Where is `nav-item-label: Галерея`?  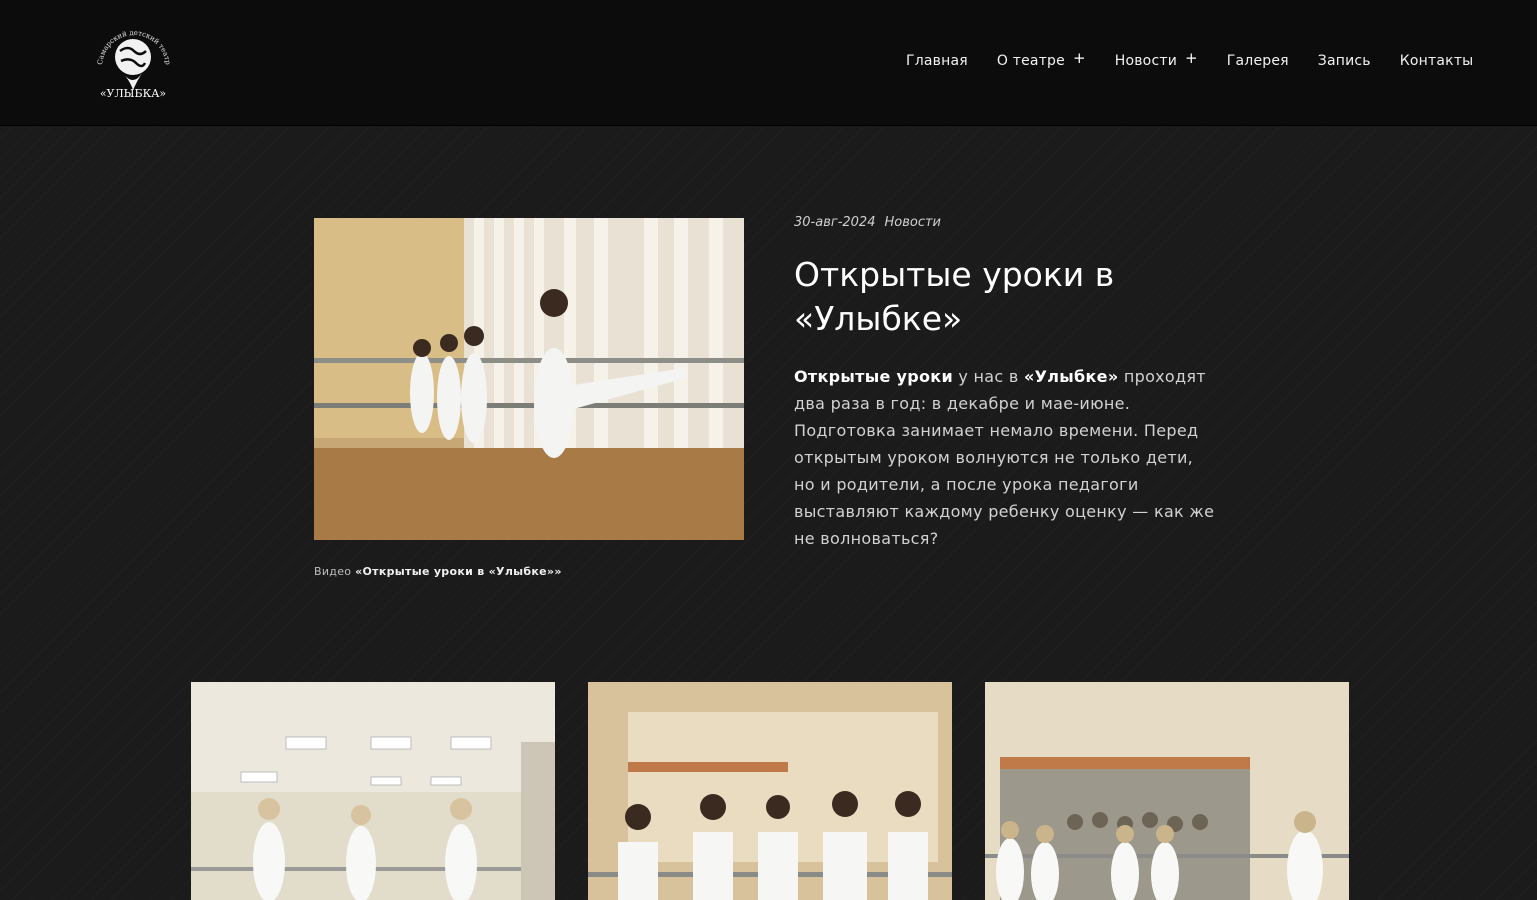
nav-item-label: Галерея is located at coordinates (1257, 61).